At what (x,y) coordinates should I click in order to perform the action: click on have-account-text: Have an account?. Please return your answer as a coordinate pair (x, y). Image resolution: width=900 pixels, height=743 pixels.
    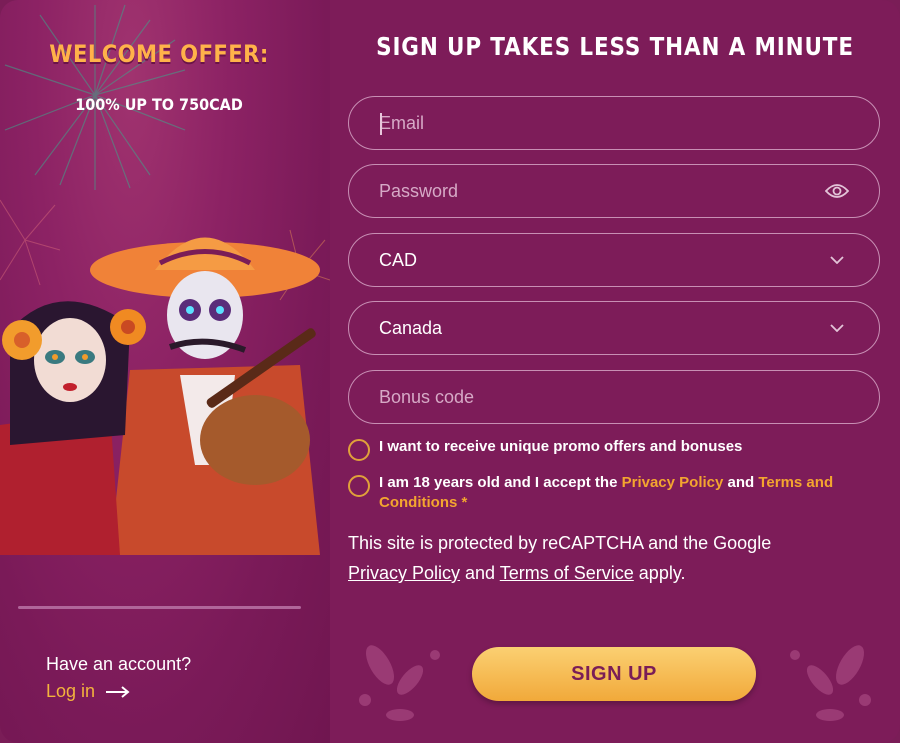
    Looking at the image, I should click on (119, 664).